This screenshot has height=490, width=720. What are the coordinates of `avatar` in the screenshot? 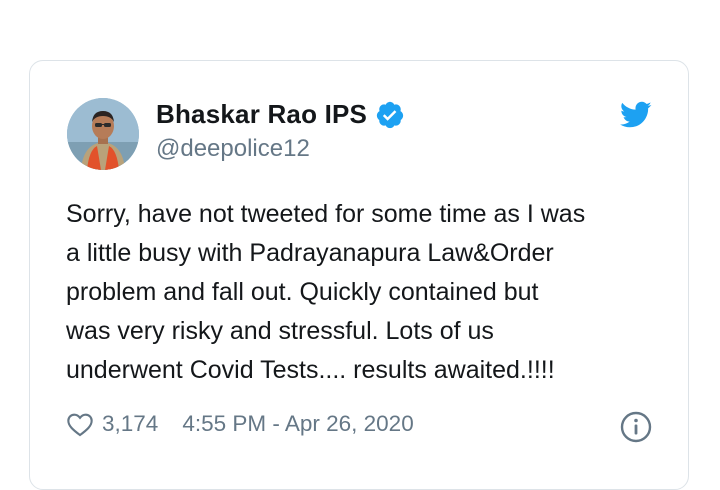 It's located at (103, 134).